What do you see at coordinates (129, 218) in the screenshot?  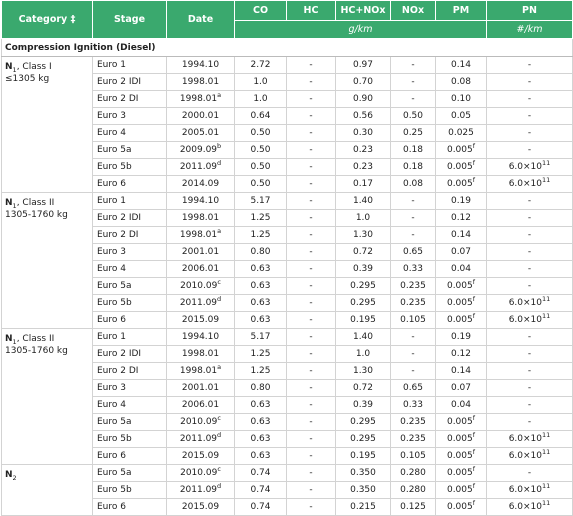 I see `stage-cell: Euro 2 IDI` at bounding box center [129, 218].